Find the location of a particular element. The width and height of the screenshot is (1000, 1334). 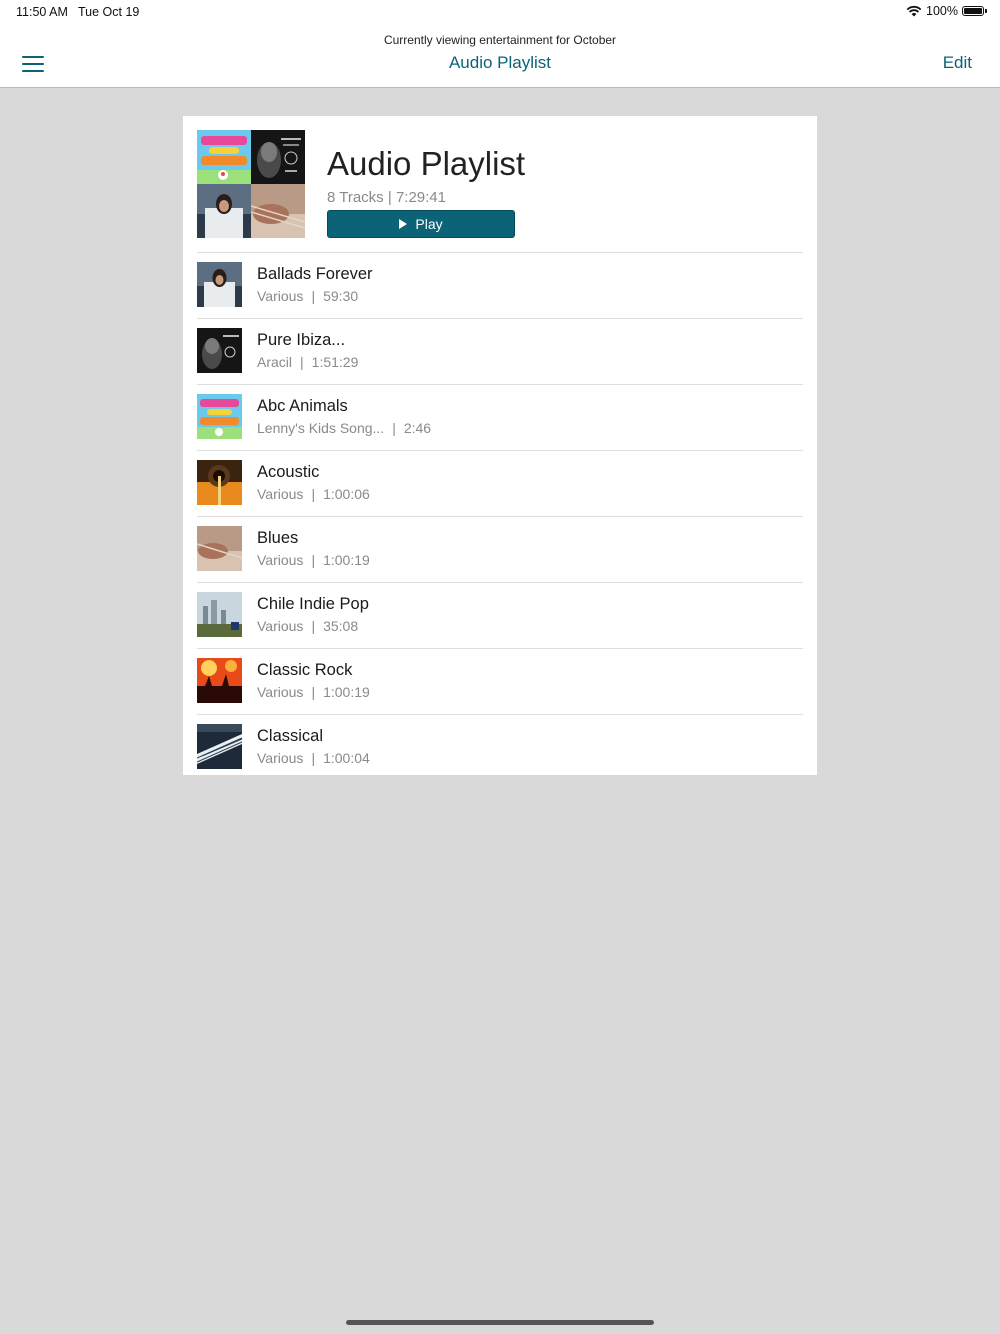

playlist-header: Audio Playlist 8 Tracks | 7:29:41 Play is located at coordinates (500, 191).